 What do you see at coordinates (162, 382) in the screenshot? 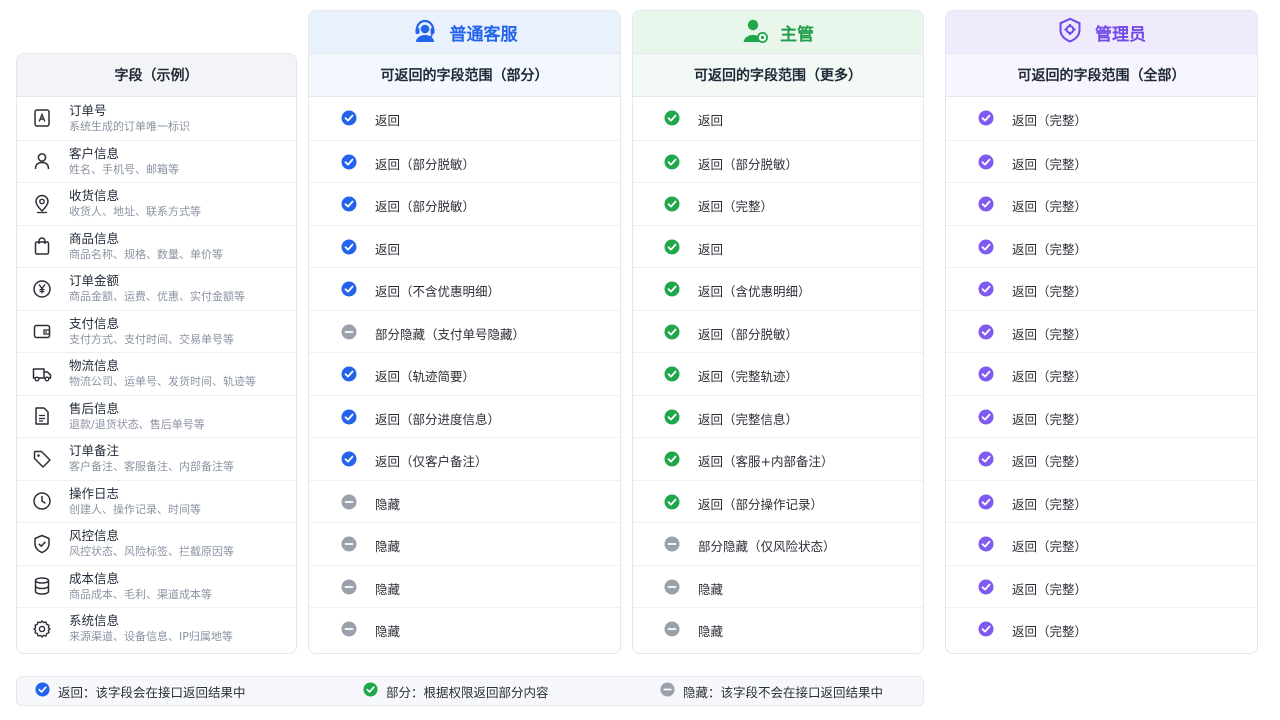
I see `field-description: 物流公司、运单号、发货时间、轨迹等` at bounding box center [162, 382].